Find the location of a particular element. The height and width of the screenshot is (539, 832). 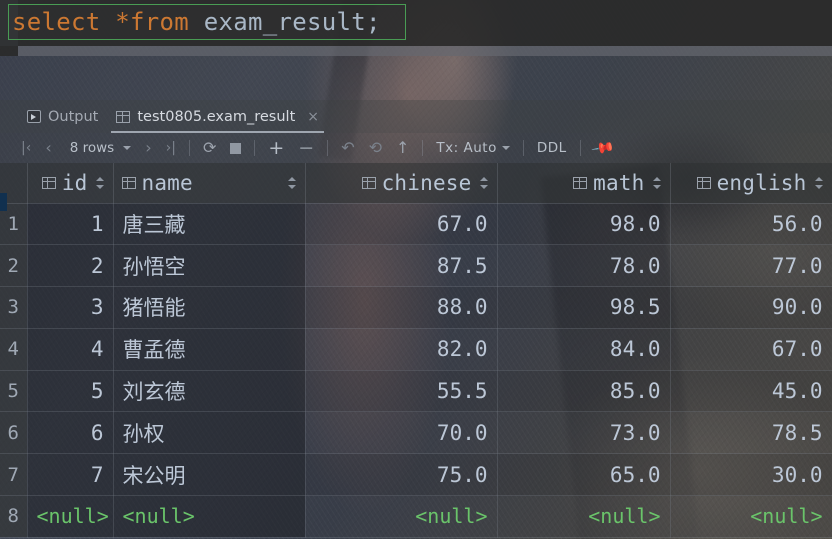

last-page-button: ›| is located at coordinates (171, 148).